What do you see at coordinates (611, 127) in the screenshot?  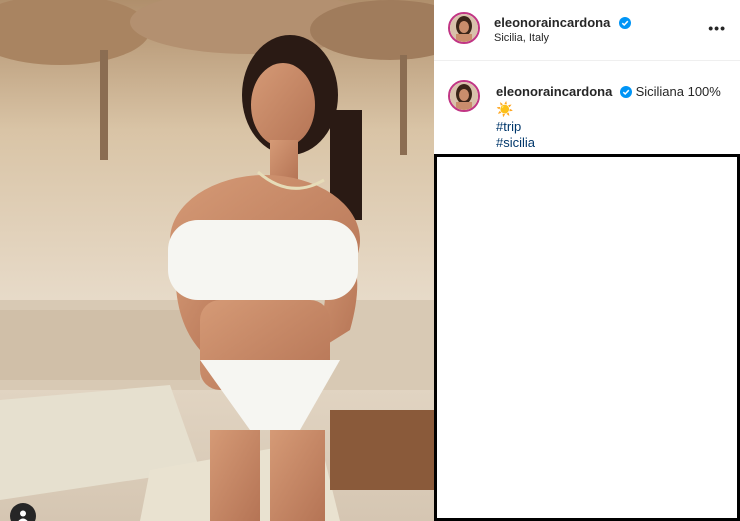 I see `hashtag-link: #trip` at bounding box center [611, 127].